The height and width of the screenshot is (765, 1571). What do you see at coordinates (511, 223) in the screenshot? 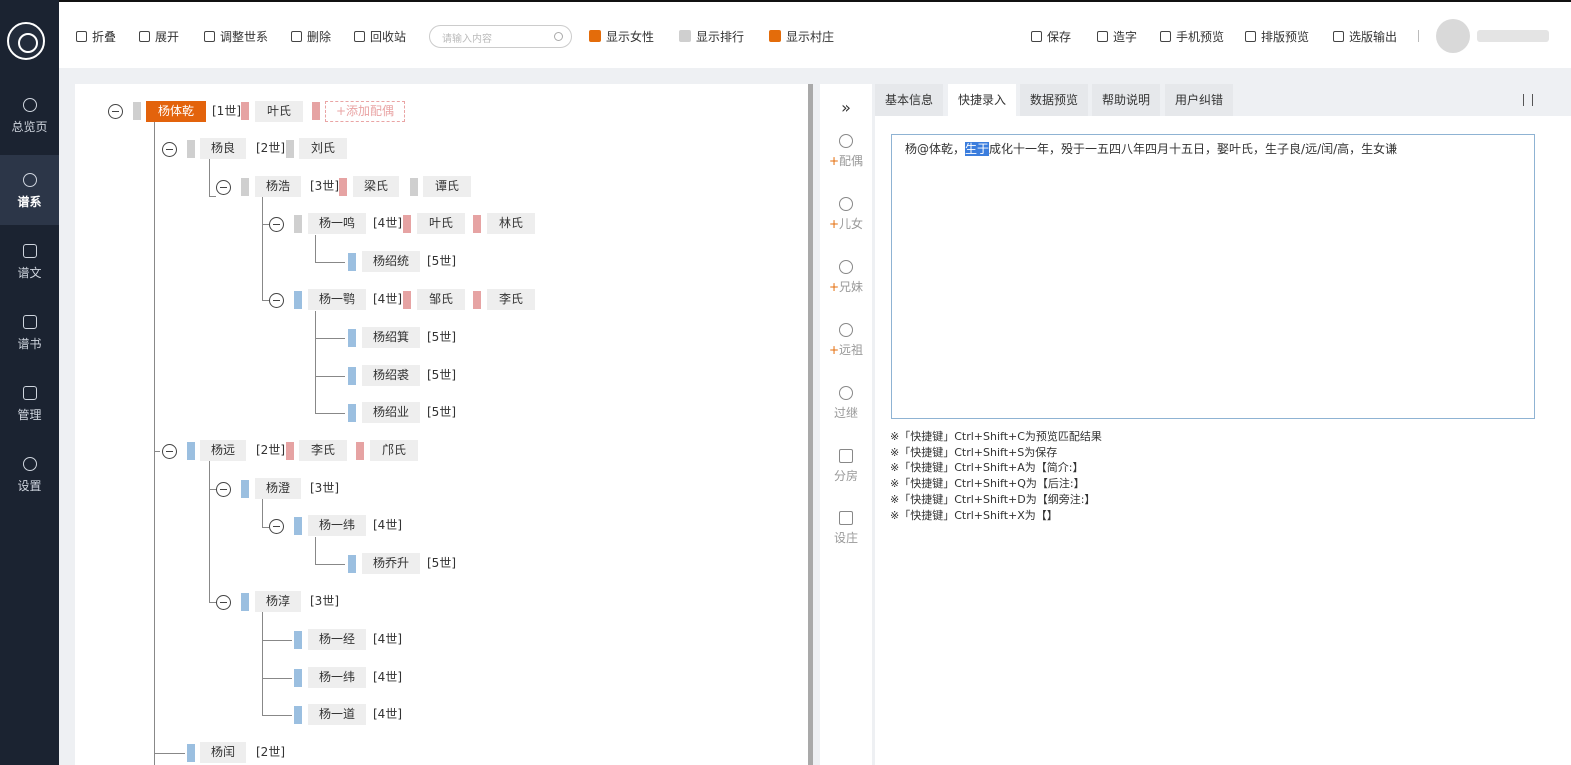
I see `spouse-node: 林氏` at bounding box center [511, 223].